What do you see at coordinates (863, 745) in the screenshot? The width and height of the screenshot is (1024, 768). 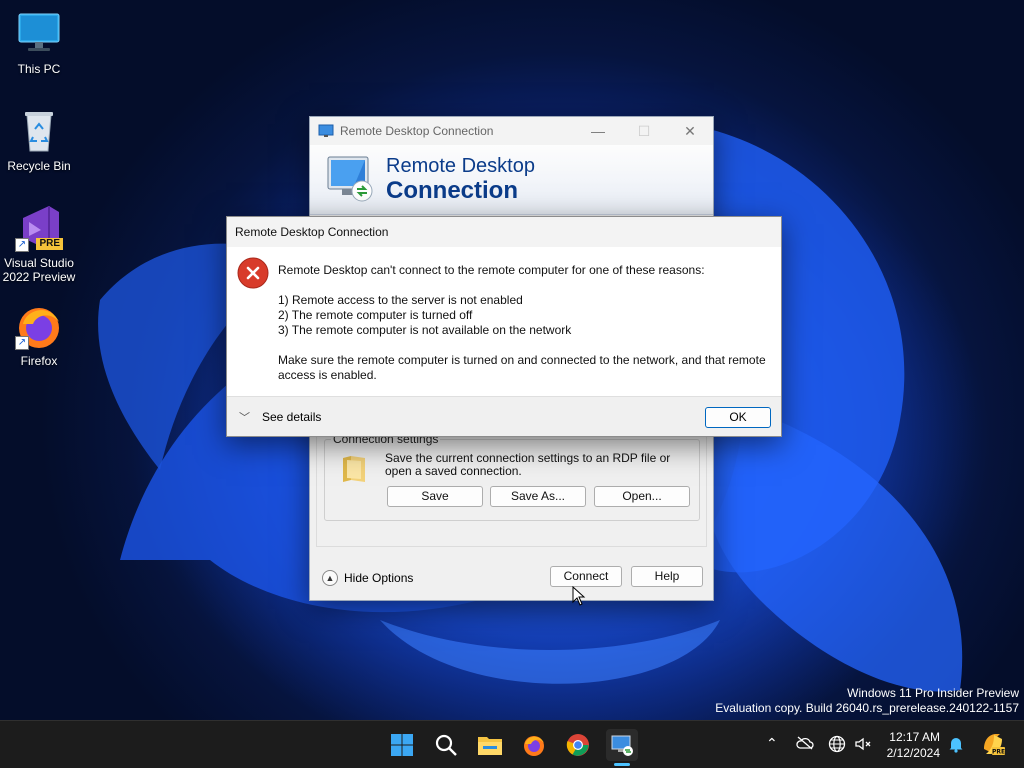 I see `volume-muted-icon` at bounding box center [863, 745].